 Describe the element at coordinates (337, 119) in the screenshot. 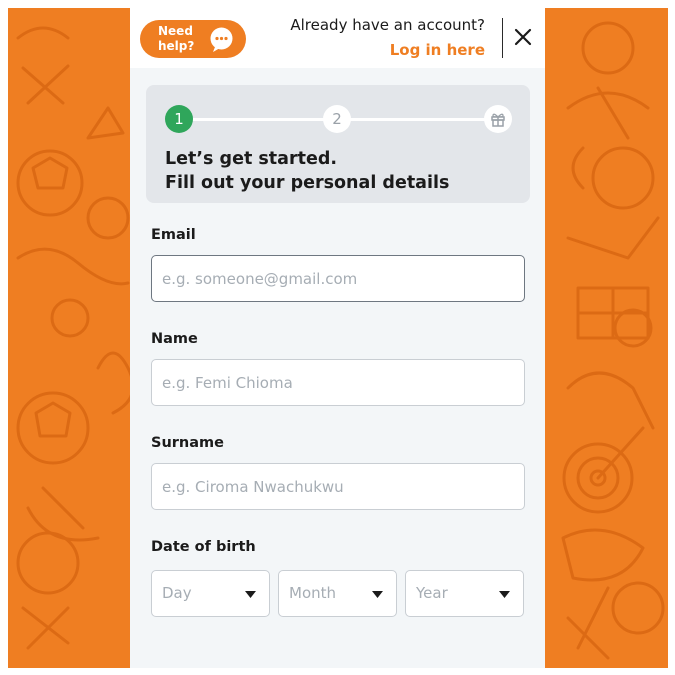

I see `step-2-indicator: 2` at that location.